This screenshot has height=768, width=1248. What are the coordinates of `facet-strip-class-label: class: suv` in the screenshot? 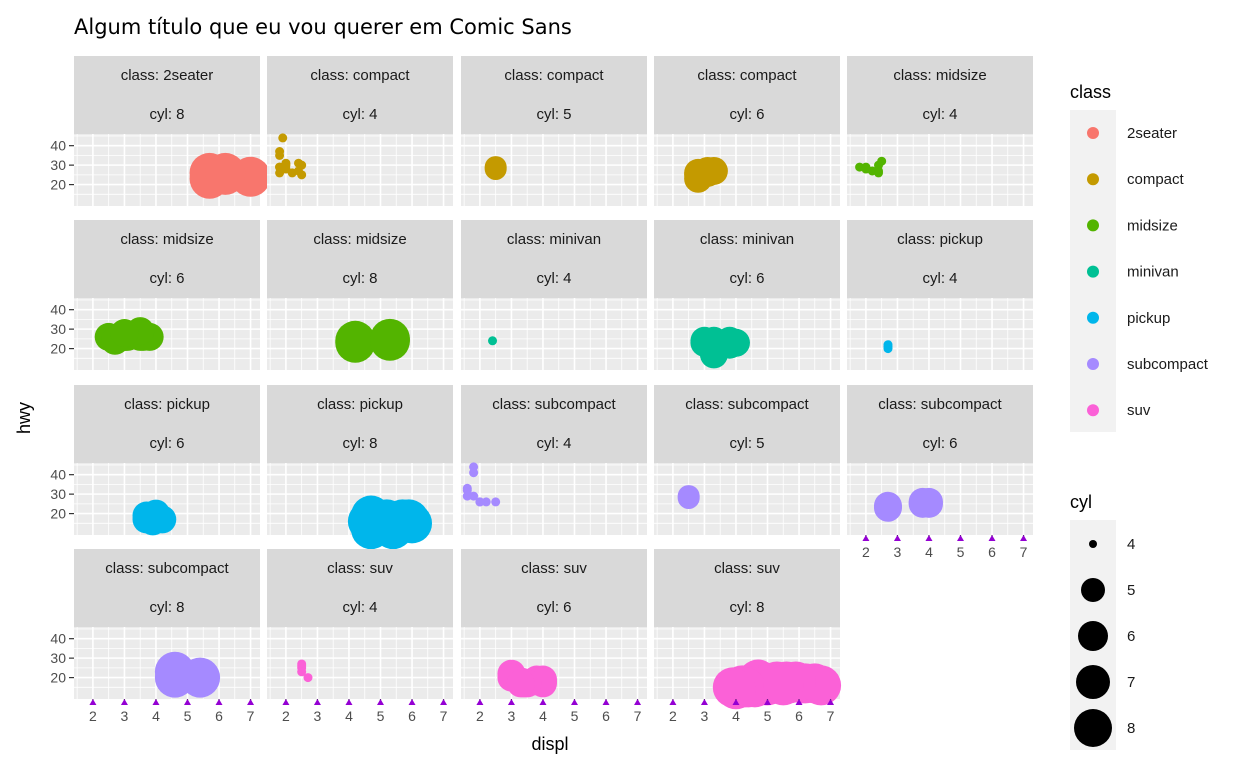 It's located at (360, 568).